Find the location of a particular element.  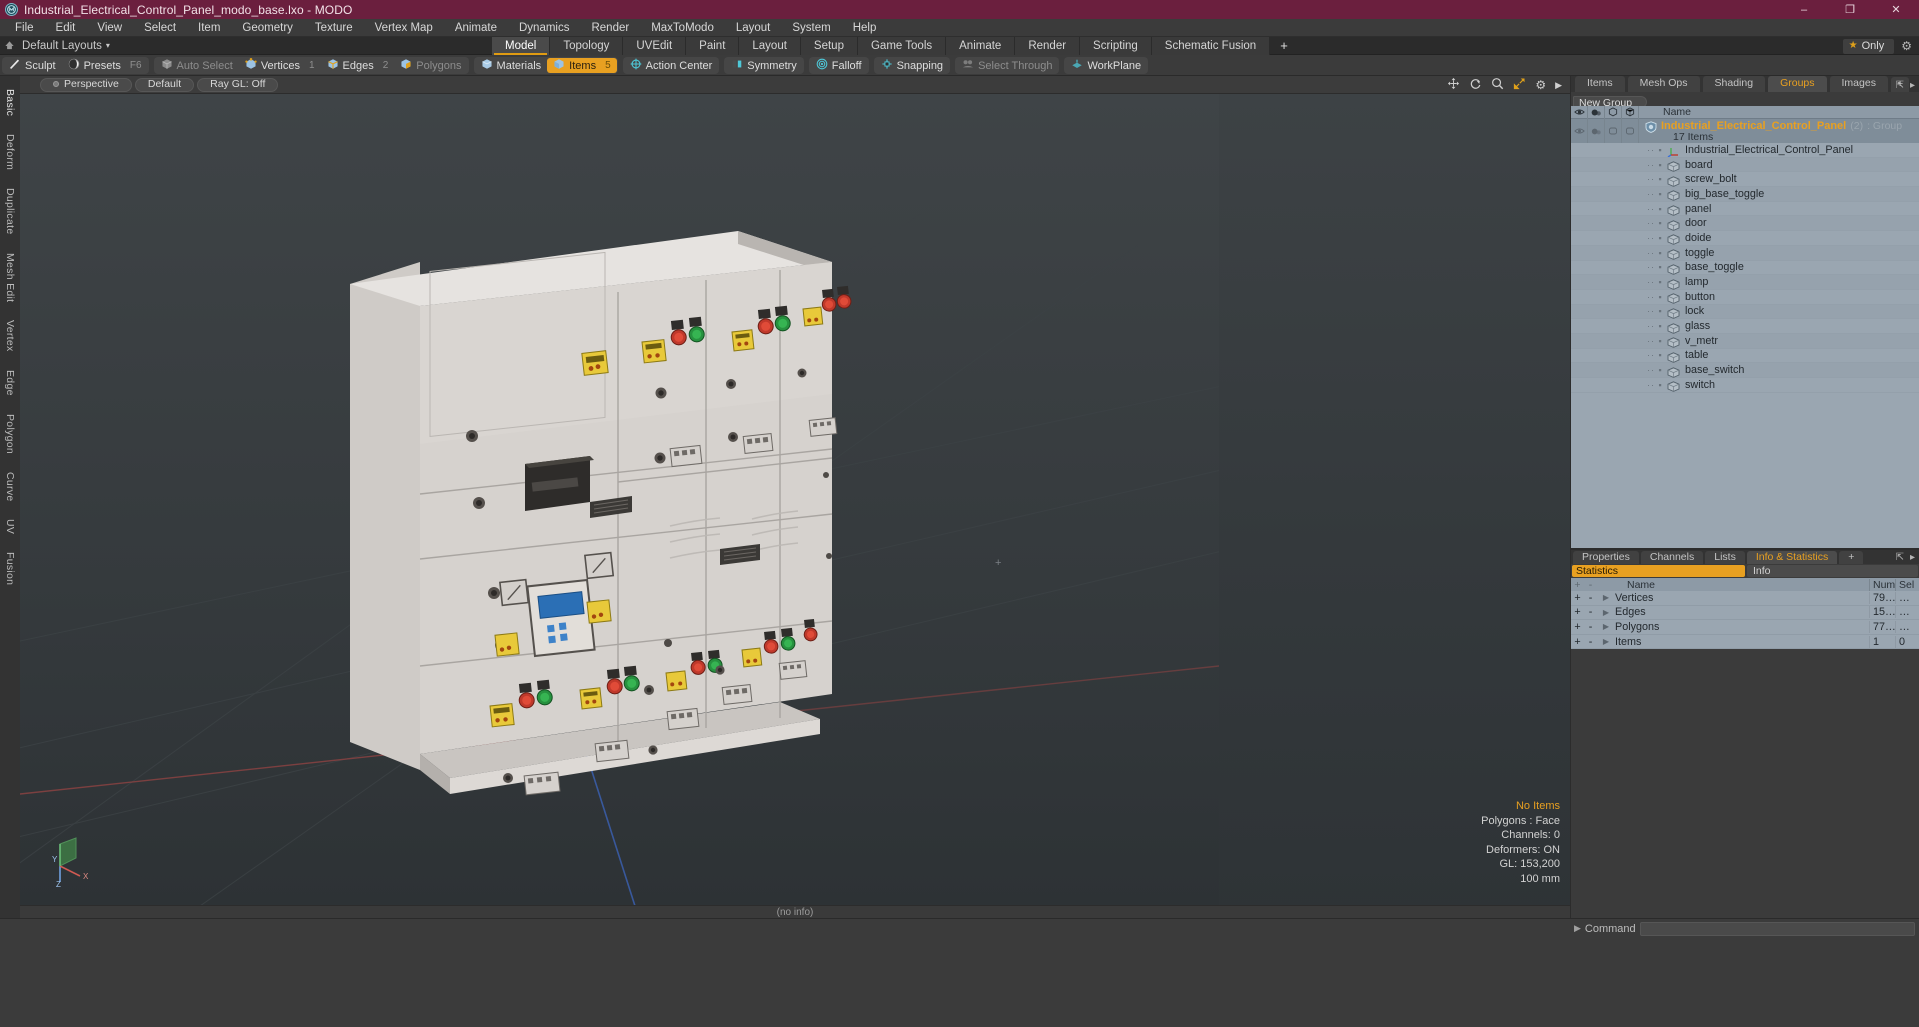

layout-tab-schematic-fusion: Schematic Fusion is located at coordinates (1211, 46).